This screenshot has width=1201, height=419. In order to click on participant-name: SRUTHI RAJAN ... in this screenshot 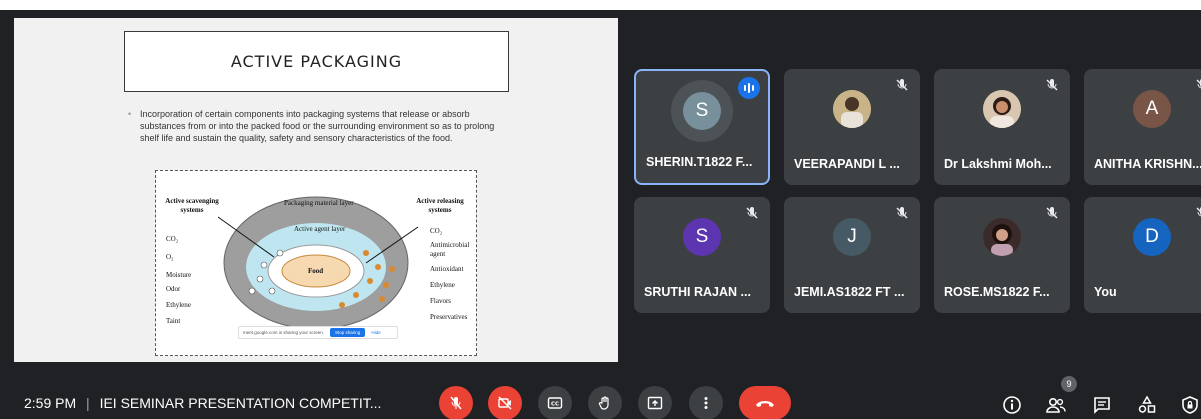, I will do `click(697, 292)`.